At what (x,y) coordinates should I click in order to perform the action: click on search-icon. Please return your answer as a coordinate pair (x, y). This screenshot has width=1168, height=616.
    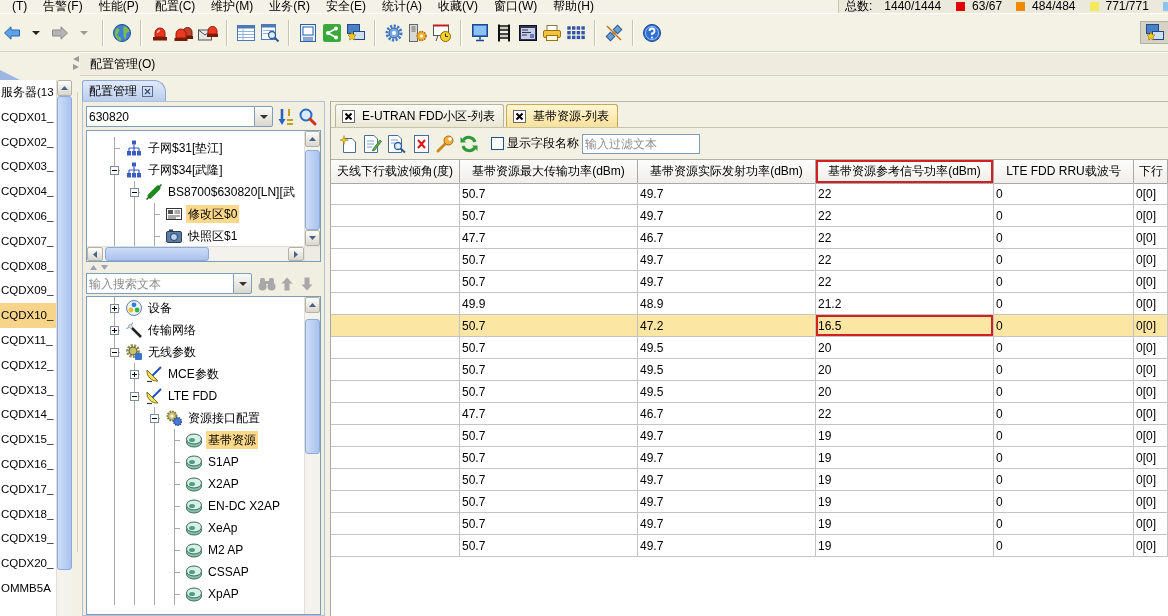
    Looking at the image, I should click on (308, 116).